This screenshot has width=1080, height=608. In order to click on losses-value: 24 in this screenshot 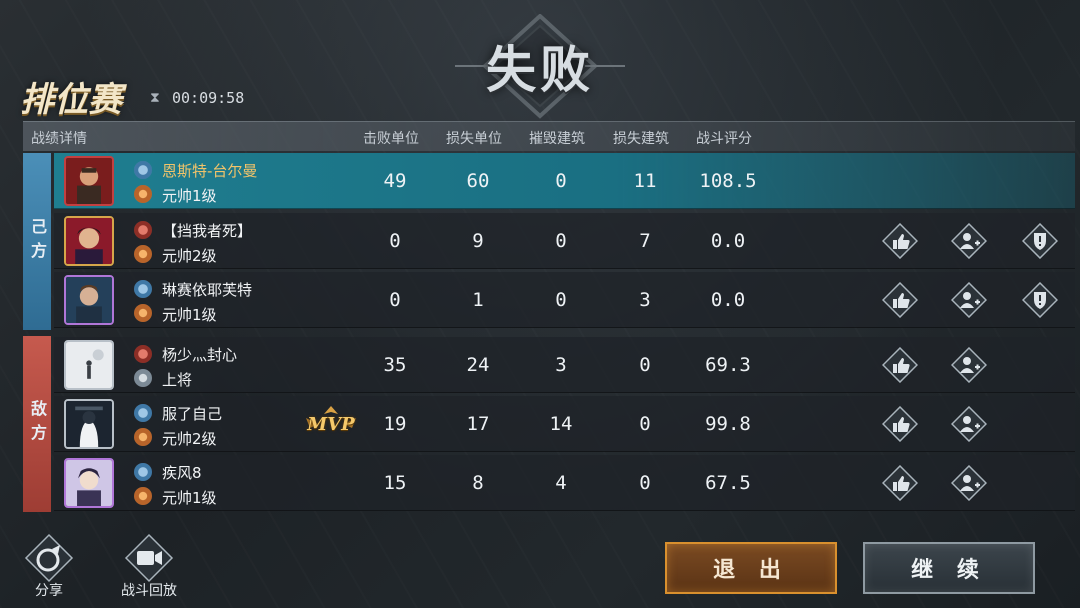, I will do `click(478, 365)`.